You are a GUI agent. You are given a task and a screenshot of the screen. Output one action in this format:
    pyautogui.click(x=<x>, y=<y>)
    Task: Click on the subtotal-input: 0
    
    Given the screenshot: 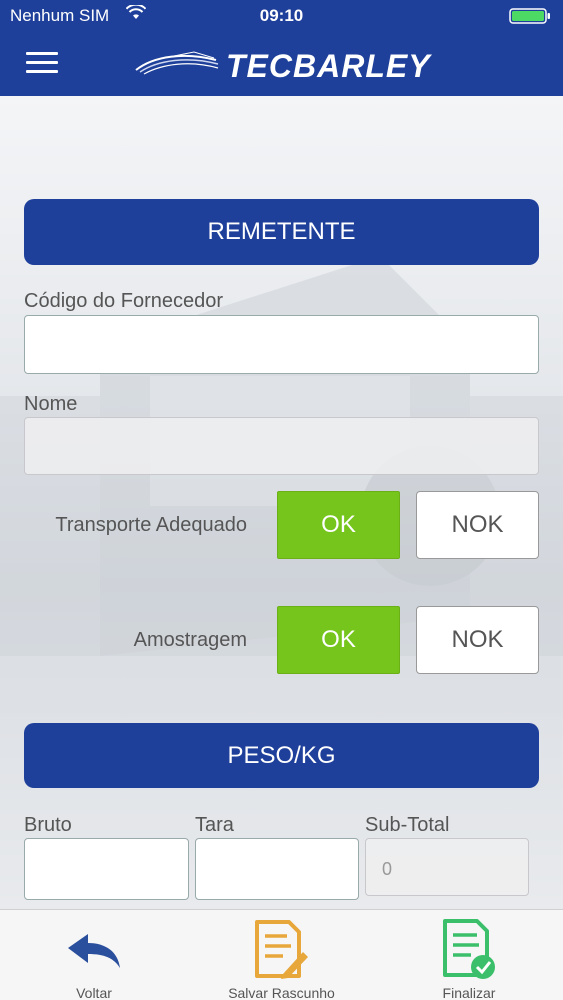 What is the action you would take?
    pyautogui.click(x=447, y=867)
    